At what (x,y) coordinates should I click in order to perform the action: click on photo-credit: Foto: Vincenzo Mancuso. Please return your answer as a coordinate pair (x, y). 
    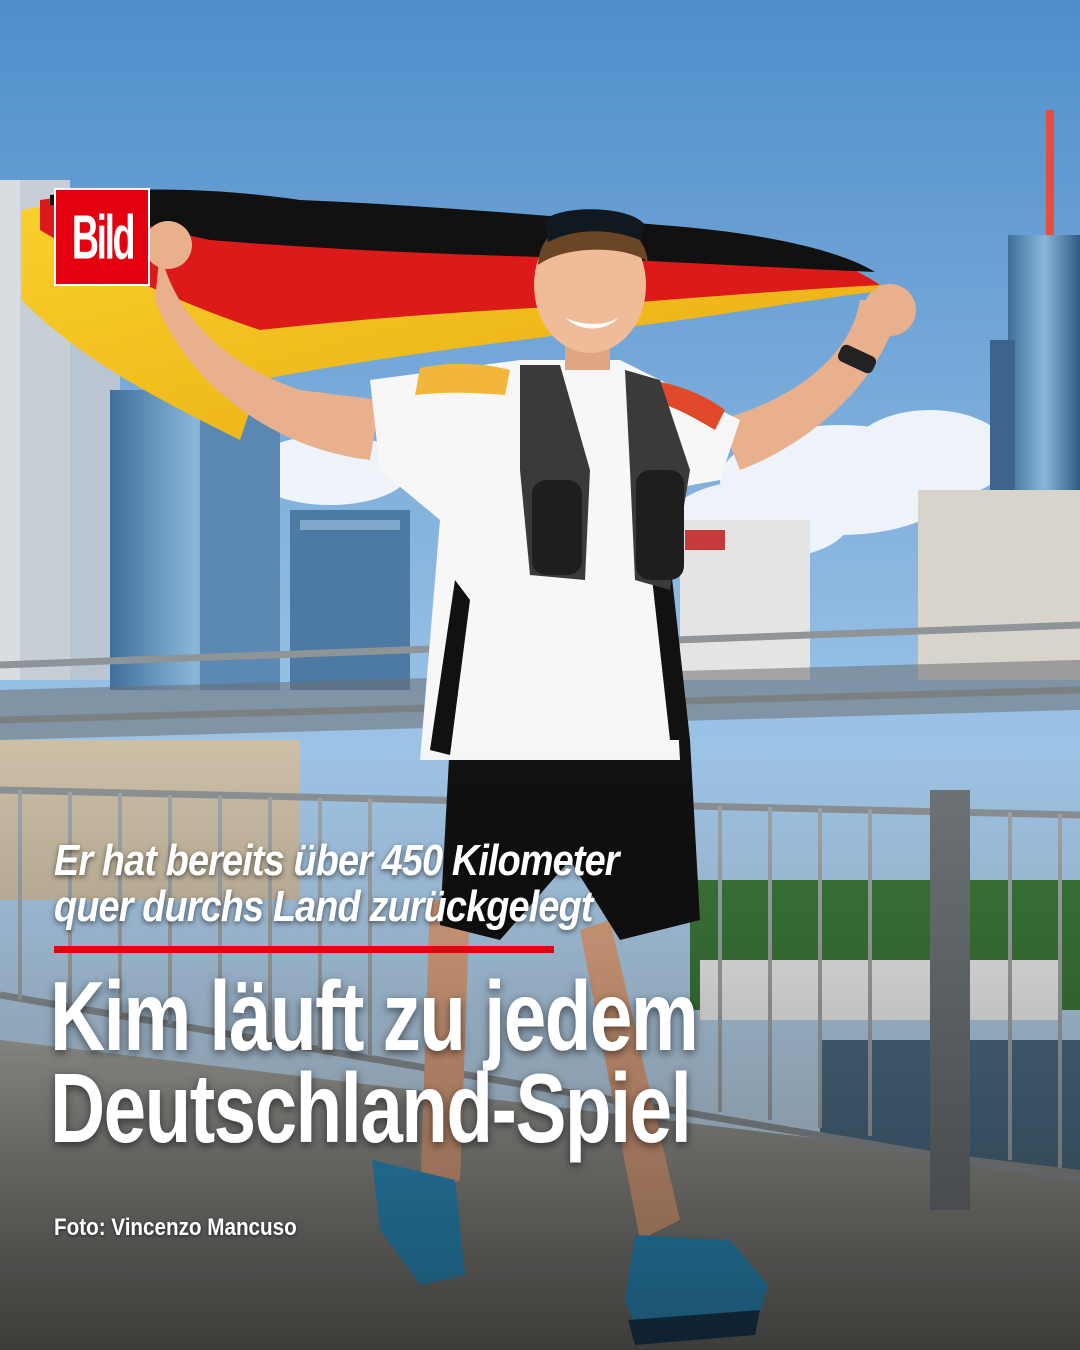
    Looking at the image, I should click on (175, 1227).